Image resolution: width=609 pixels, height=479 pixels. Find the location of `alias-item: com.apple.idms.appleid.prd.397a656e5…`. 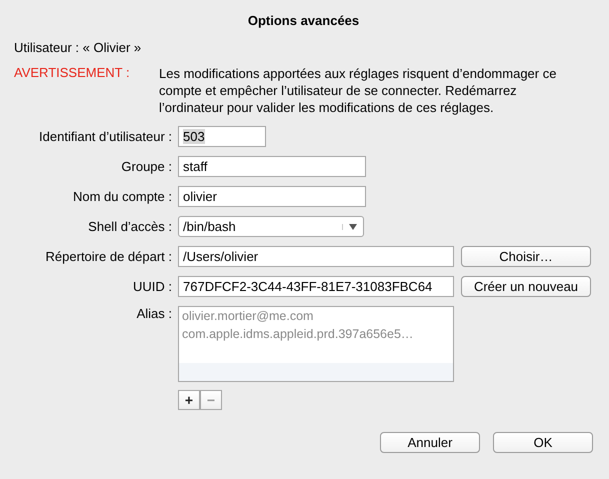

alias-item: com.apple.idms.appleid.prd.397a656e5… is located at coordinates (316, 334).